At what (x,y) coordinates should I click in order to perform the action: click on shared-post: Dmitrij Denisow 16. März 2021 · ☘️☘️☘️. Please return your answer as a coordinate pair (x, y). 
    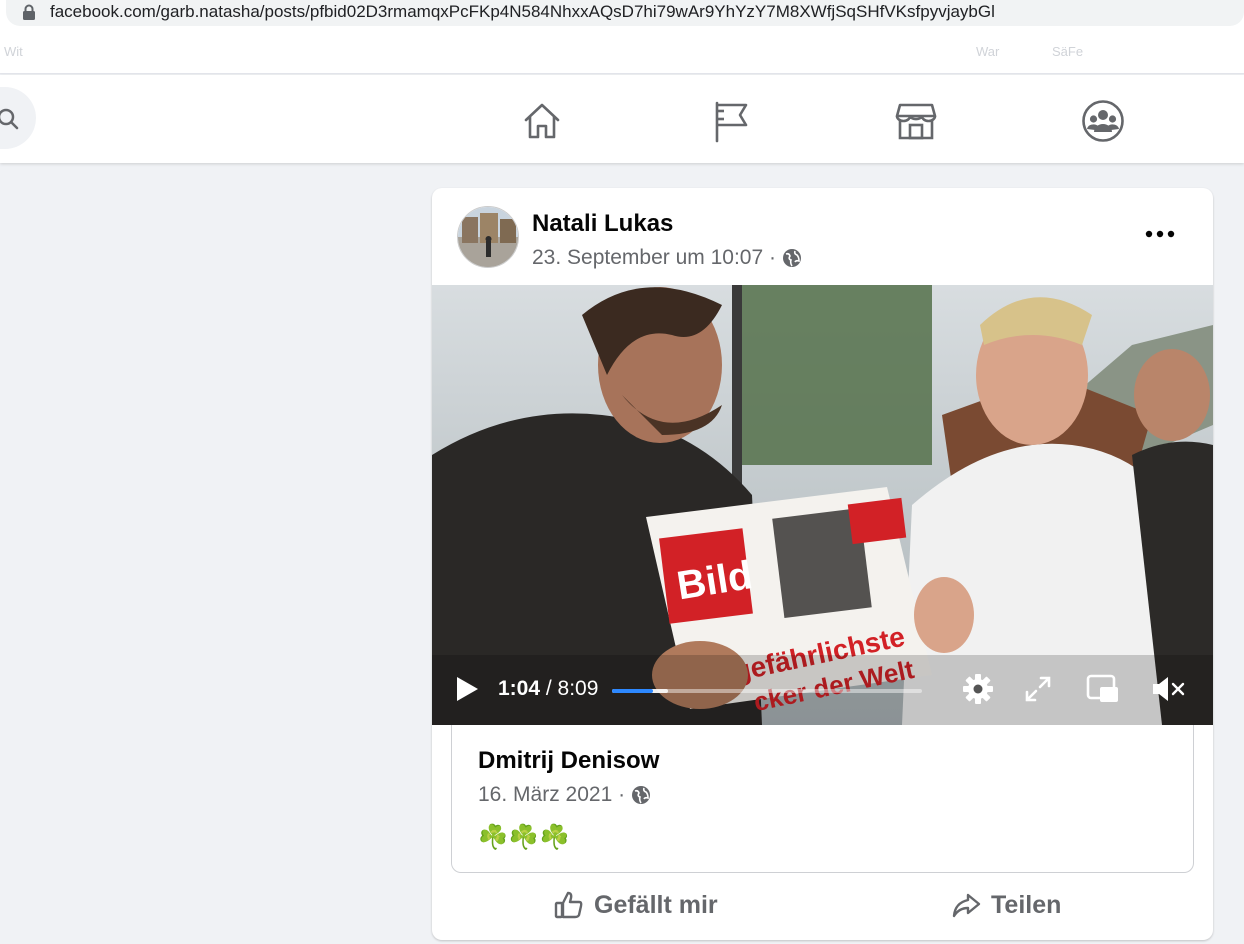
    Looking at the image, I should click on (822, 799).